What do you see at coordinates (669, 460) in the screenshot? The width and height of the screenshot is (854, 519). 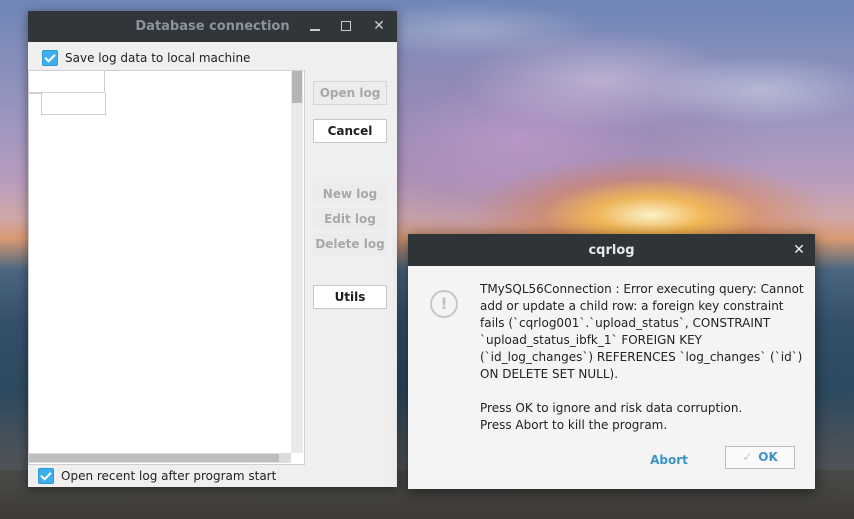 I see `abort-button: Abort` at bounding box center [669, 460].